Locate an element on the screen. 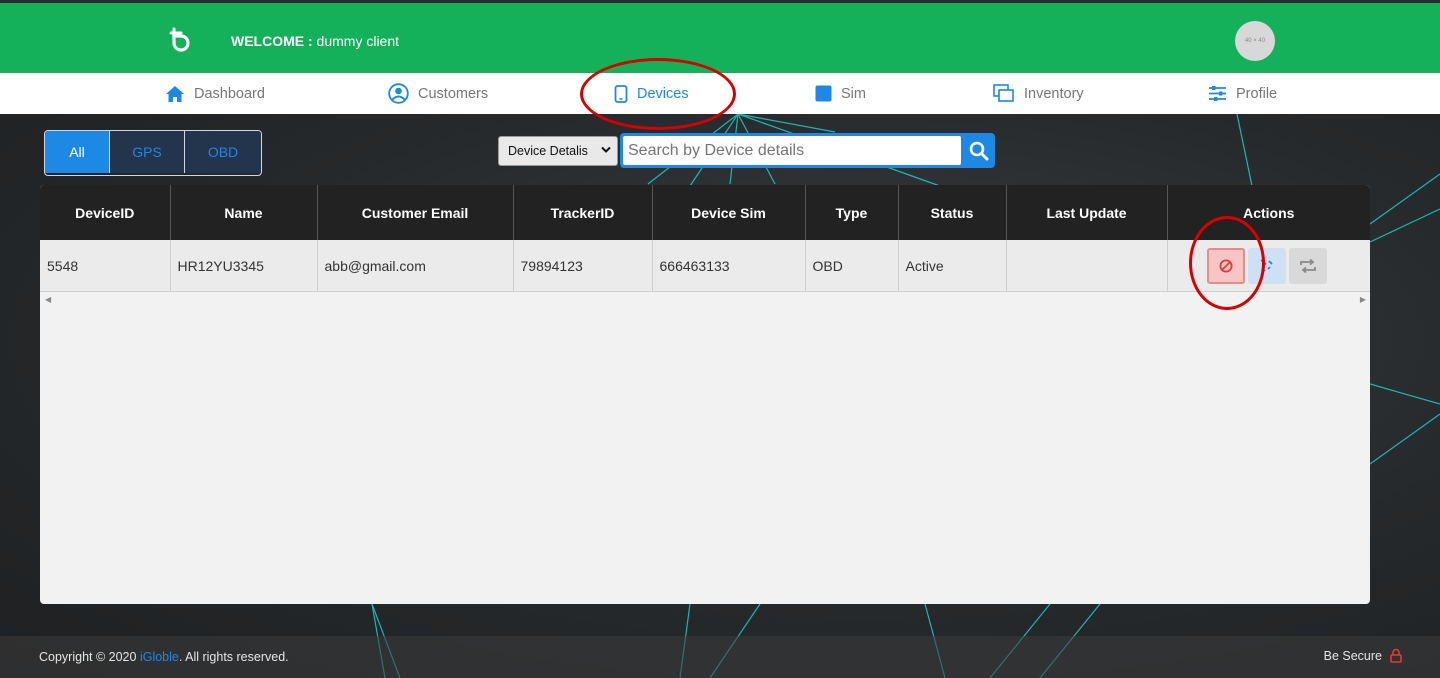  welcome-user-name: dummy client is located at coordinates (358, 41).